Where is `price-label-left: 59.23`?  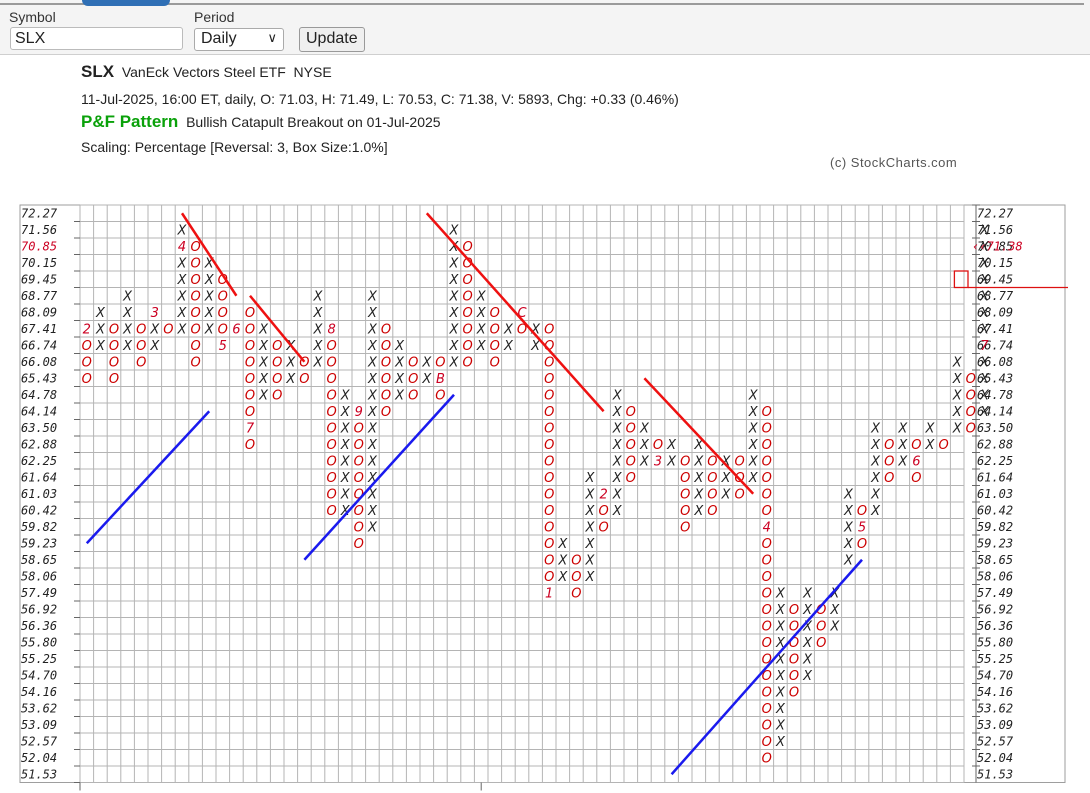 price-label-left: 59.23 is located at coordinates (39, 543).